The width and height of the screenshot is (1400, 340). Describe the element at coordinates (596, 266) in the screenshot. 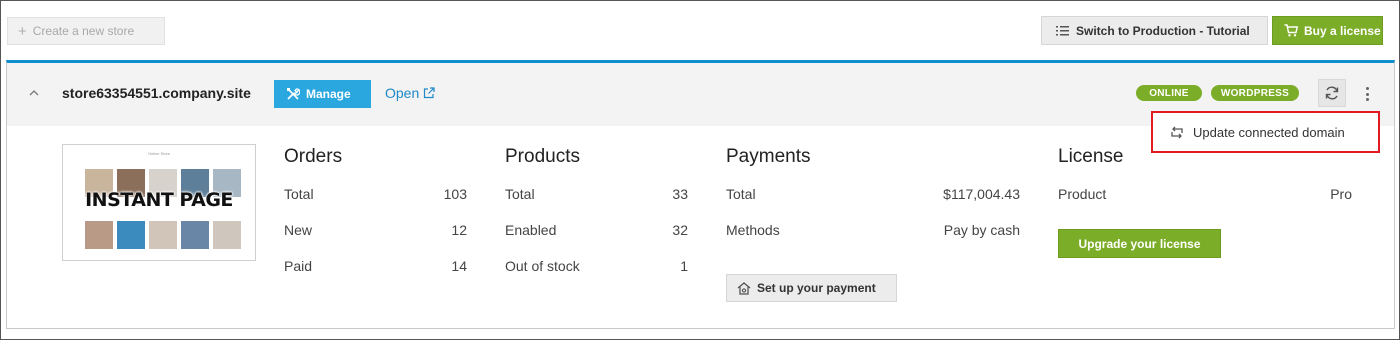

I see `products-row-out-of-stock: Out of stock 1` at that location.